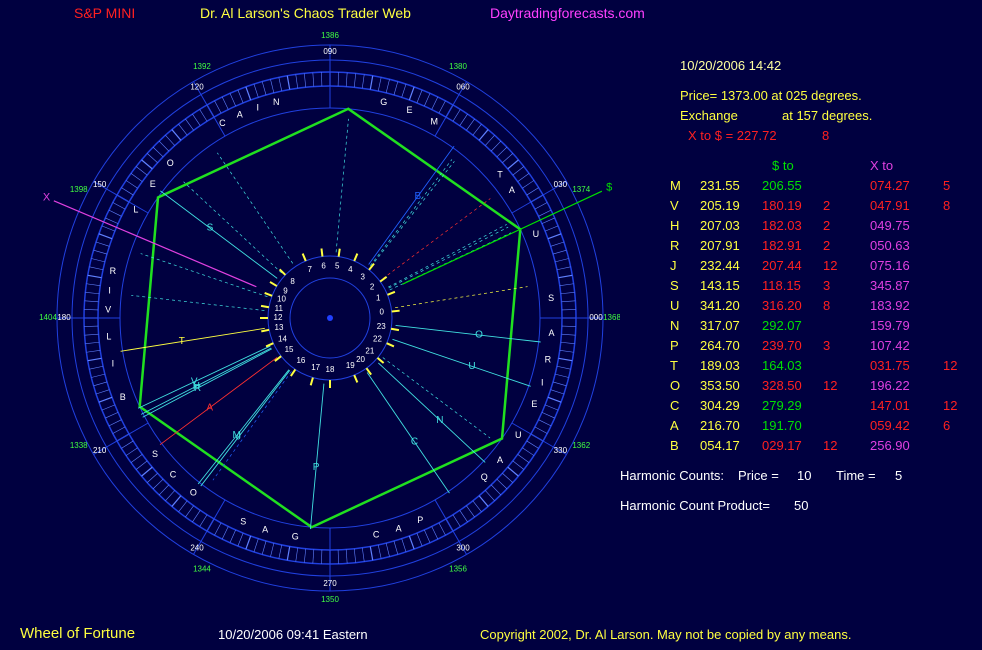 Image resolution: width=982 pixels, height=650 pixels. Describe the element at coordinates (950, 405) in the screenshot. I see `x-to-count: 12` at that location.